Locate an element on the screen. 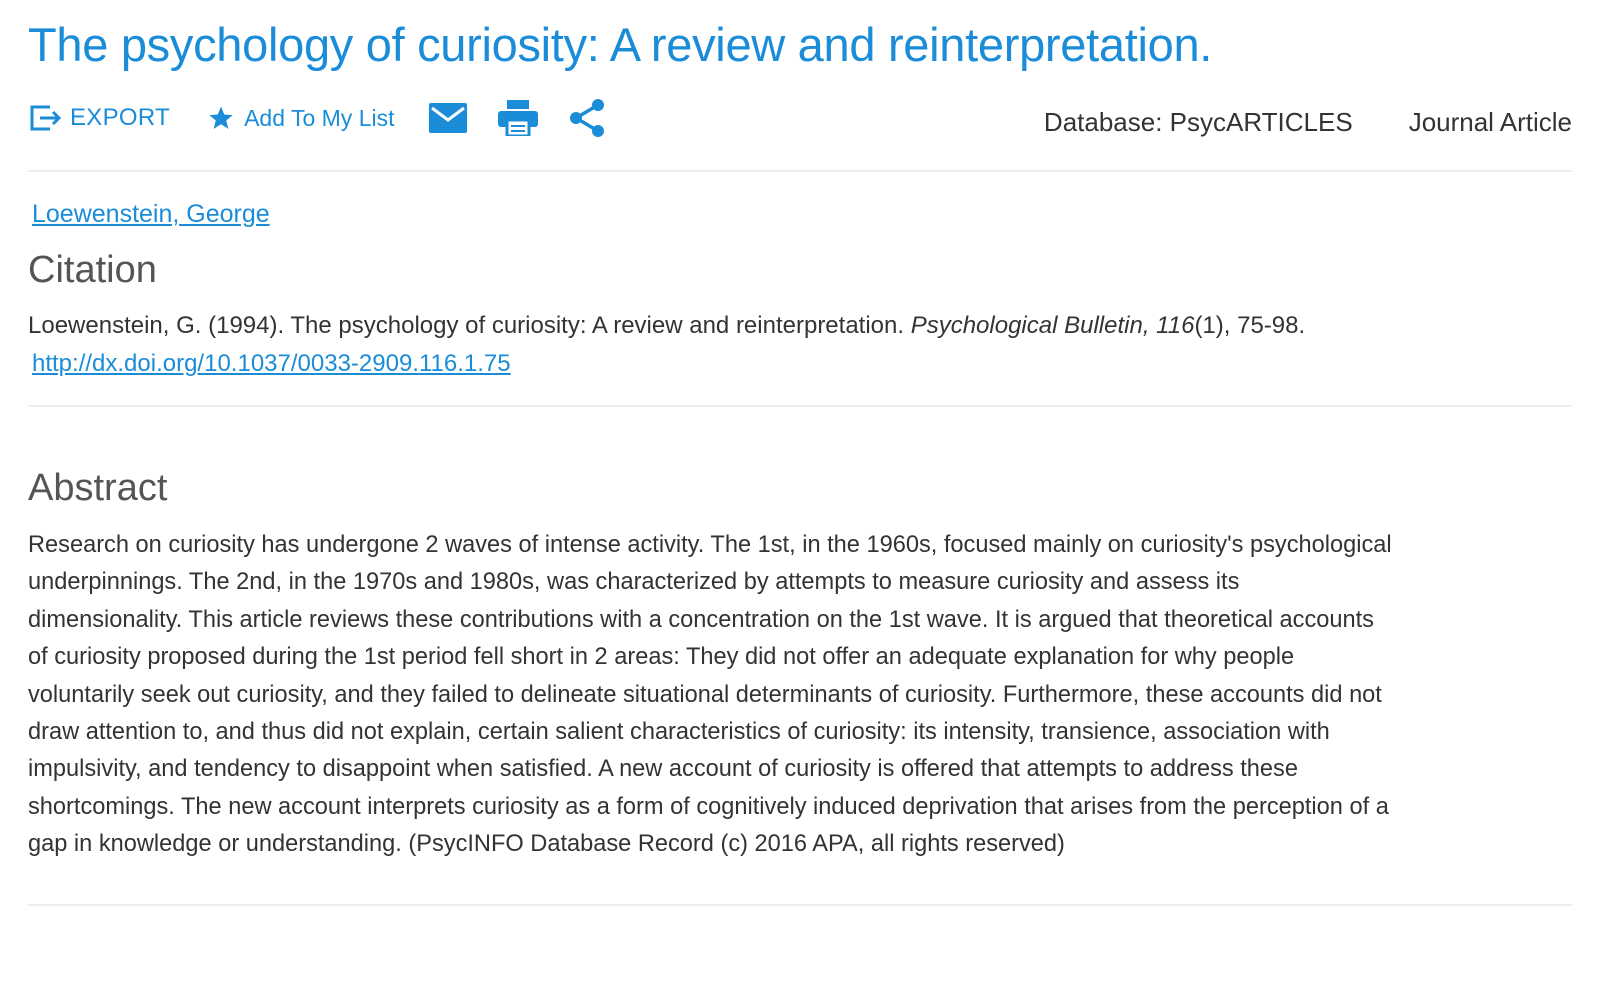 The width and height of the screenshot is (1600, 985). email-button is located at coordinates (448, 118).